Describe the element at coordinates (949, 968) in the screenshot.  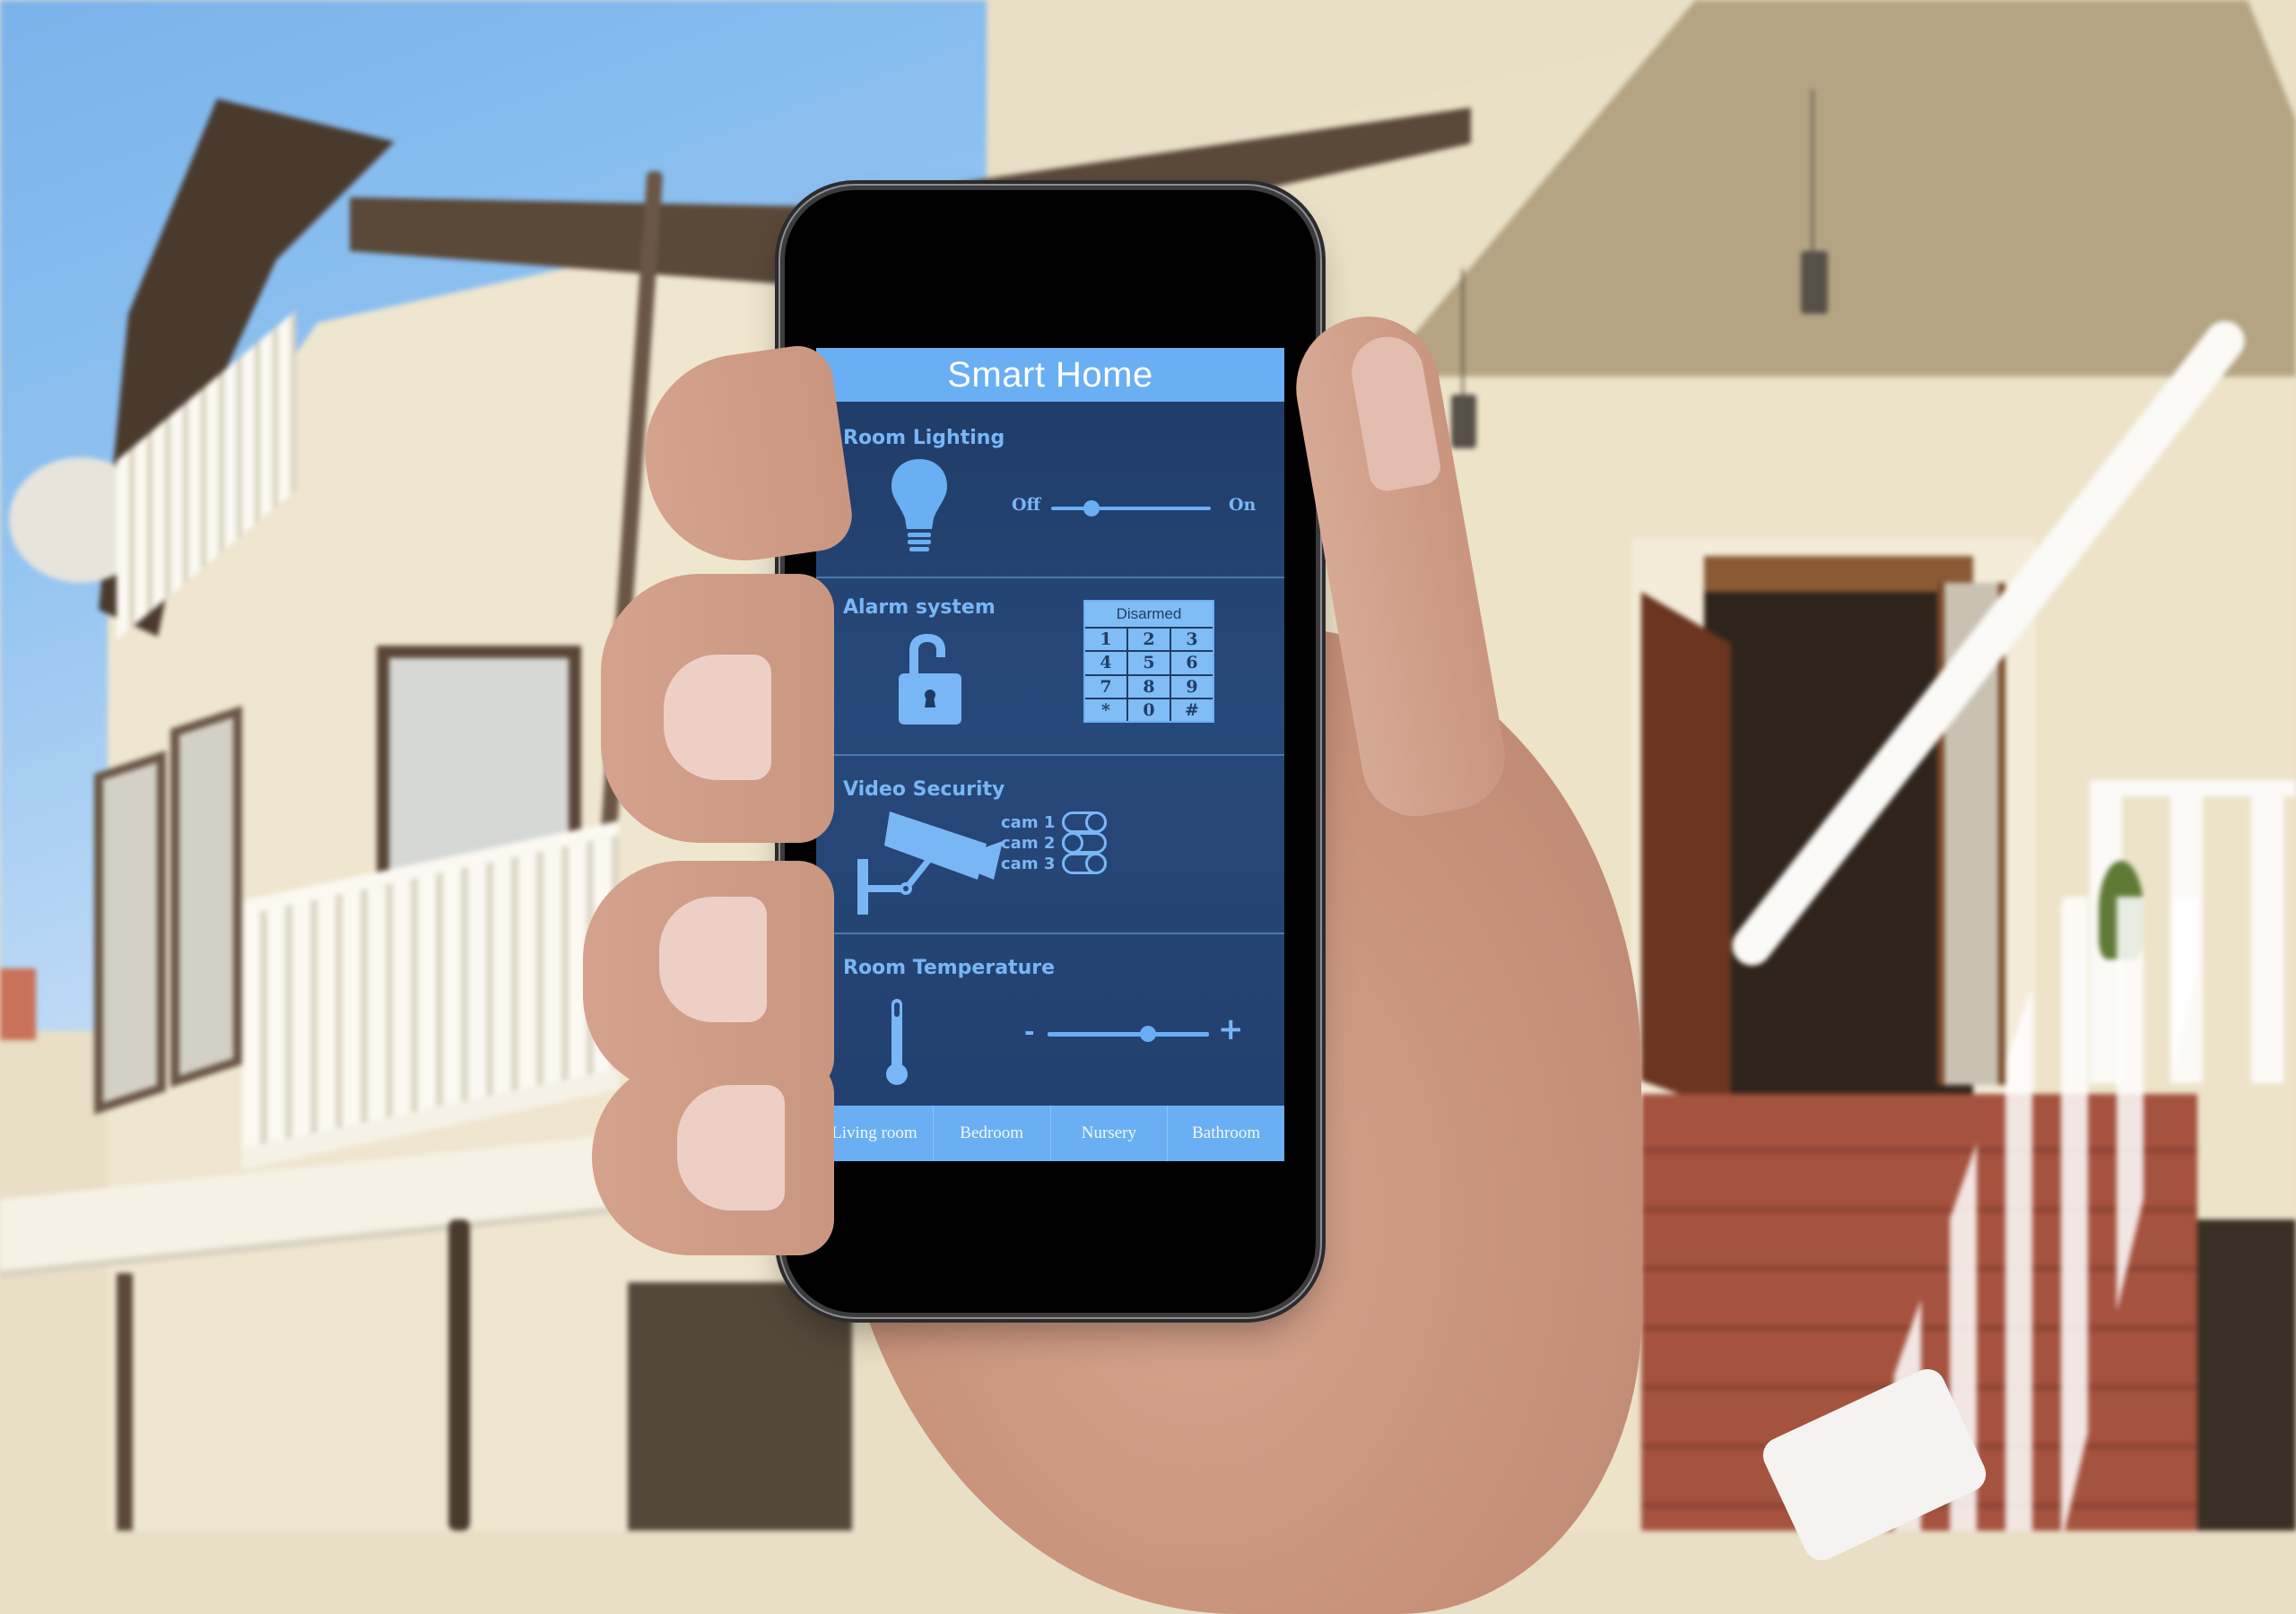
I see `section-title: Room Temperature` at that location.